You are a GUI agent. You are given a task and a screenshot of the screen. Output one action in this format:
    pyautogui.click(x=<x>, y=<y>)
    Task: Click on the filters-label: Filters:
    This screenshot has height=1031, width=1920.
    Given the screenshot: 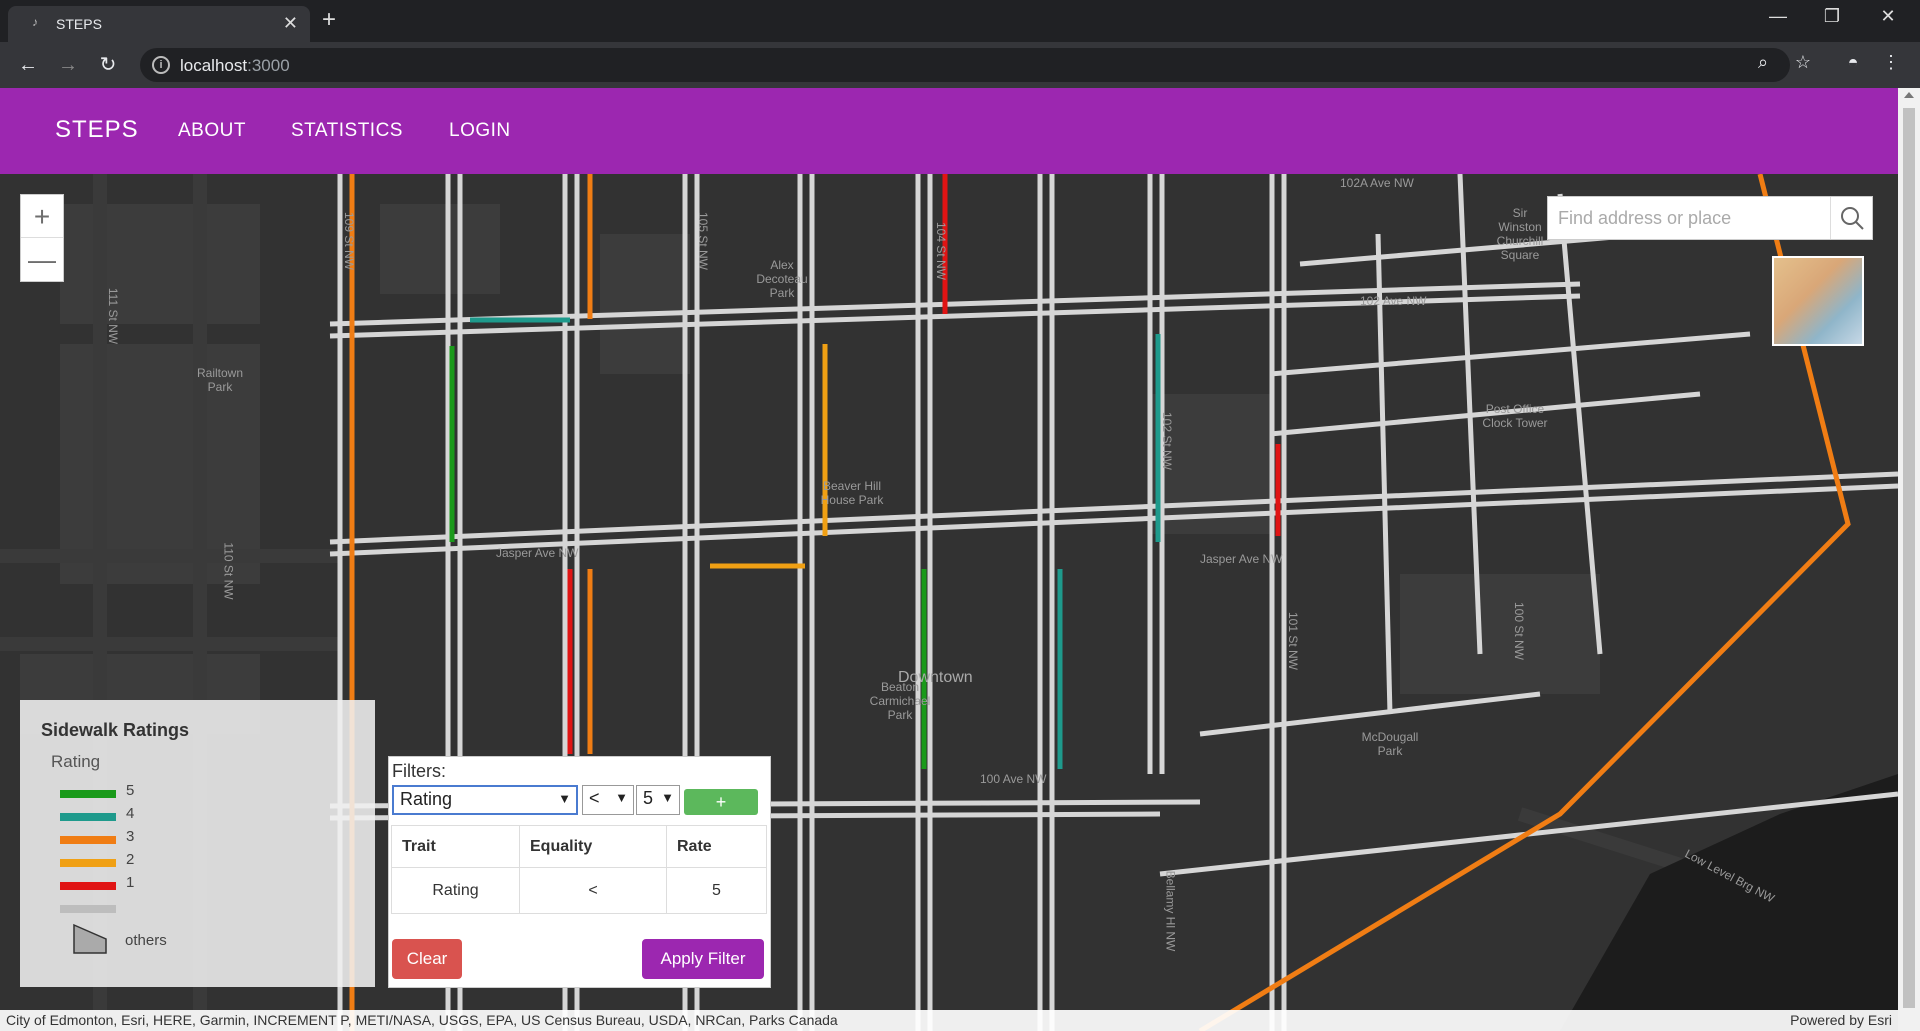 What is the action you would take?
    pyautogui.click(x=419, y=771)
    